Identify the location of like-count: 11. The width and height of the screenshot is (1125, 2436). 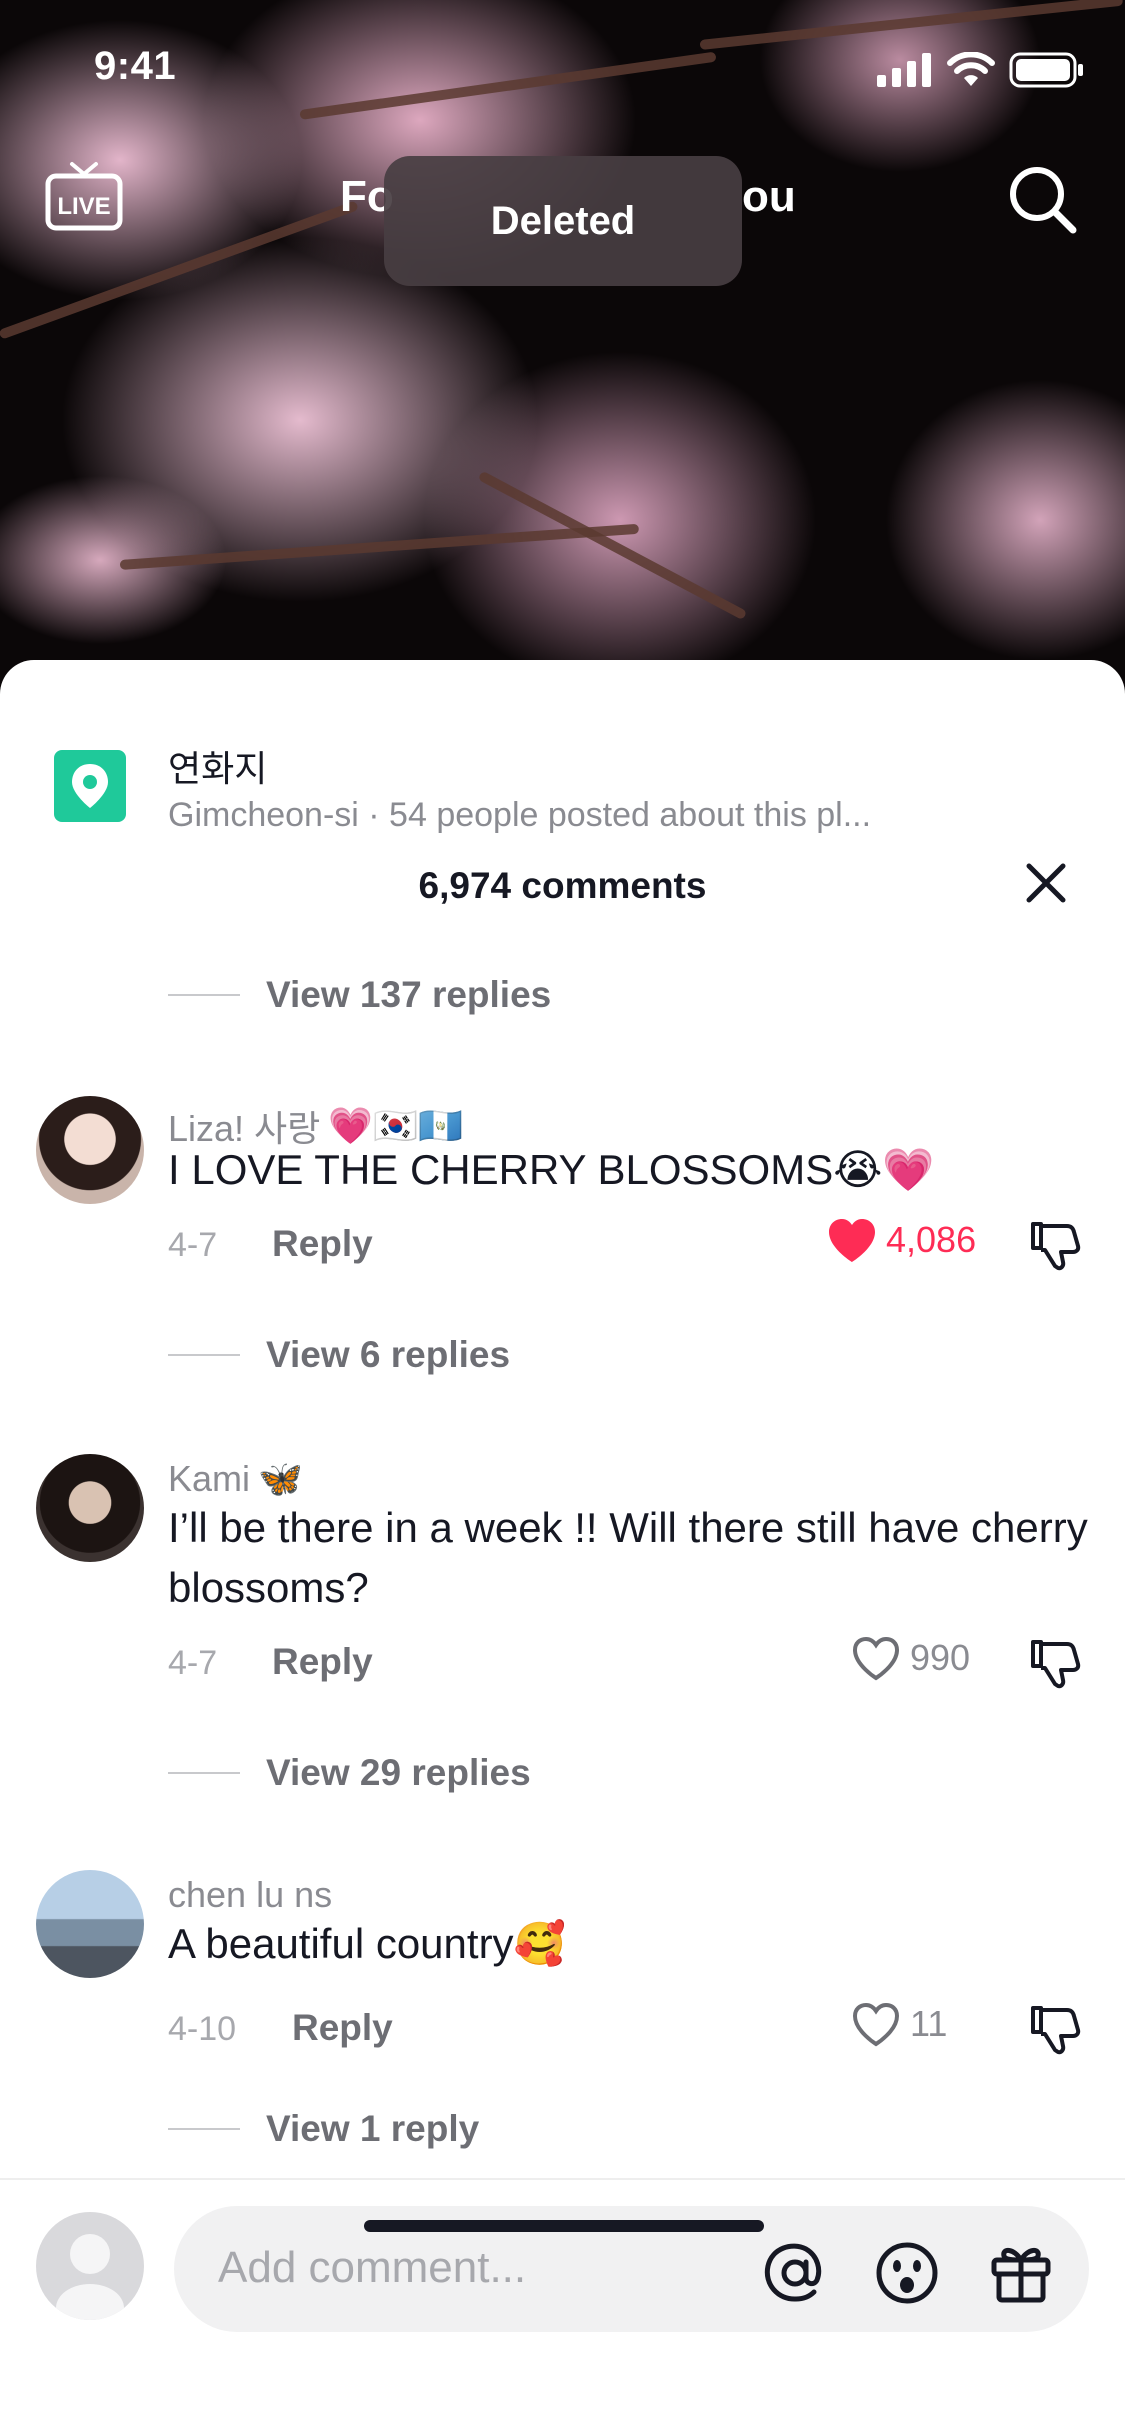
(929, 2023).